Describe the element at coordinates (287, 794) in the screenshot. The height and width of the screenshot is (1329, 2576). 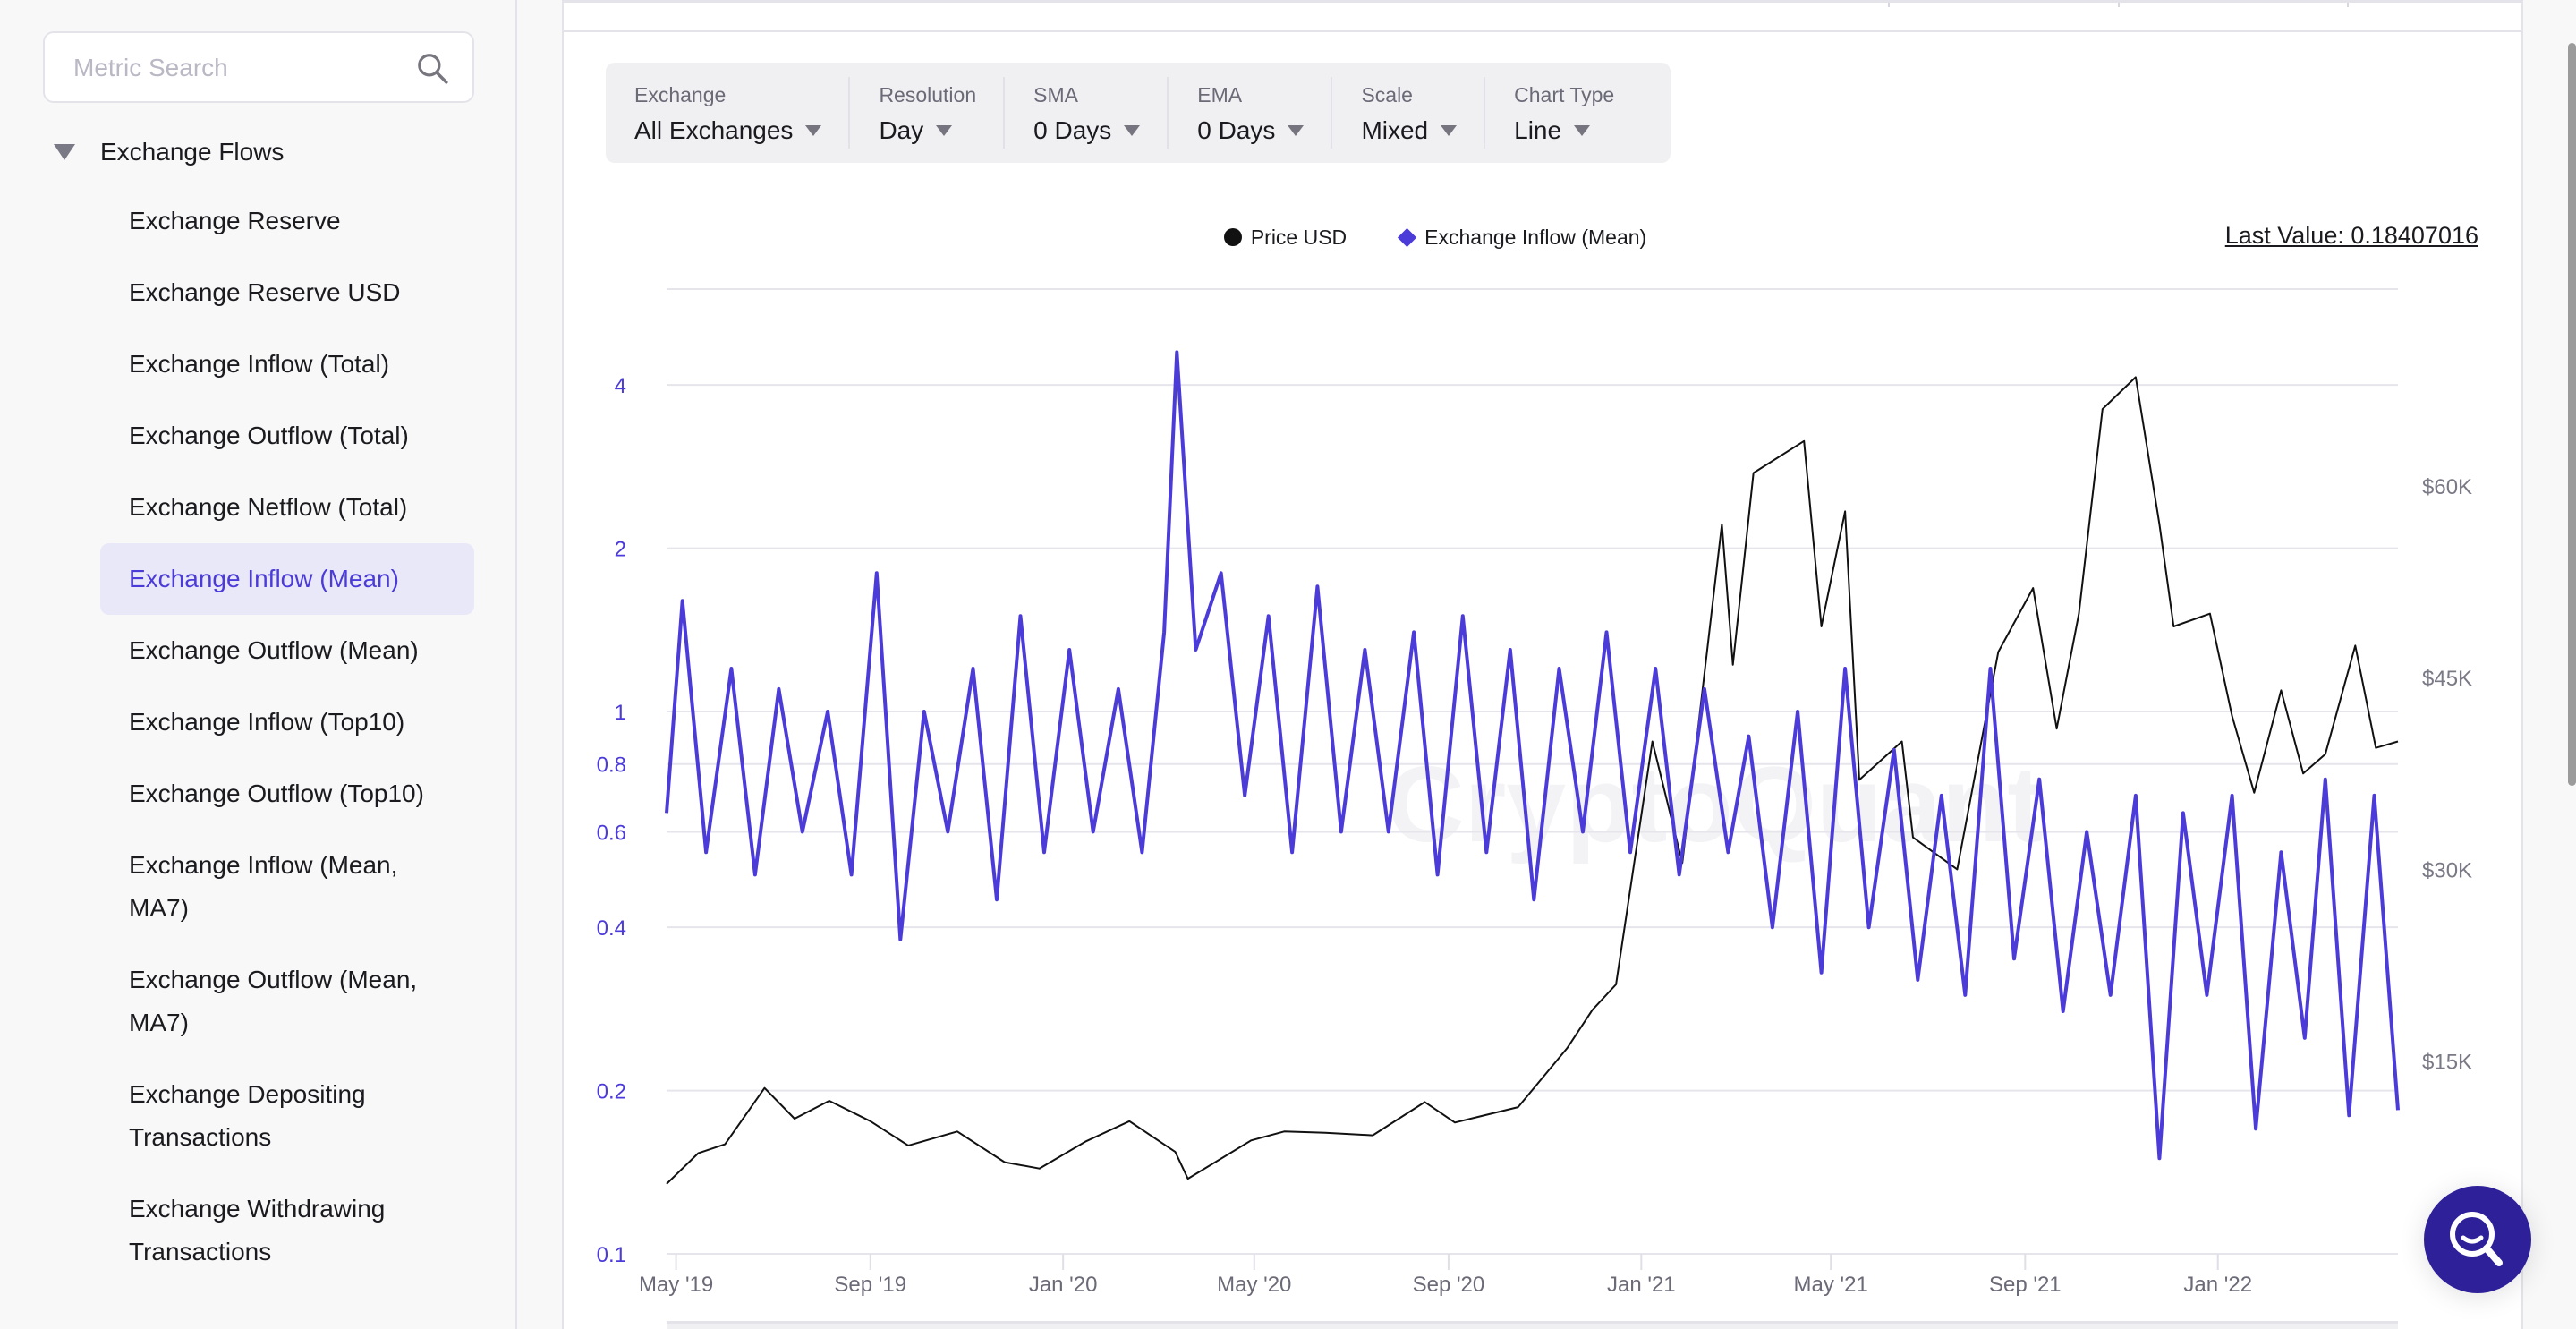
I see `sidebar-item-exchange-outflow-top10: Exchange Outflow (Top10)` at that location.